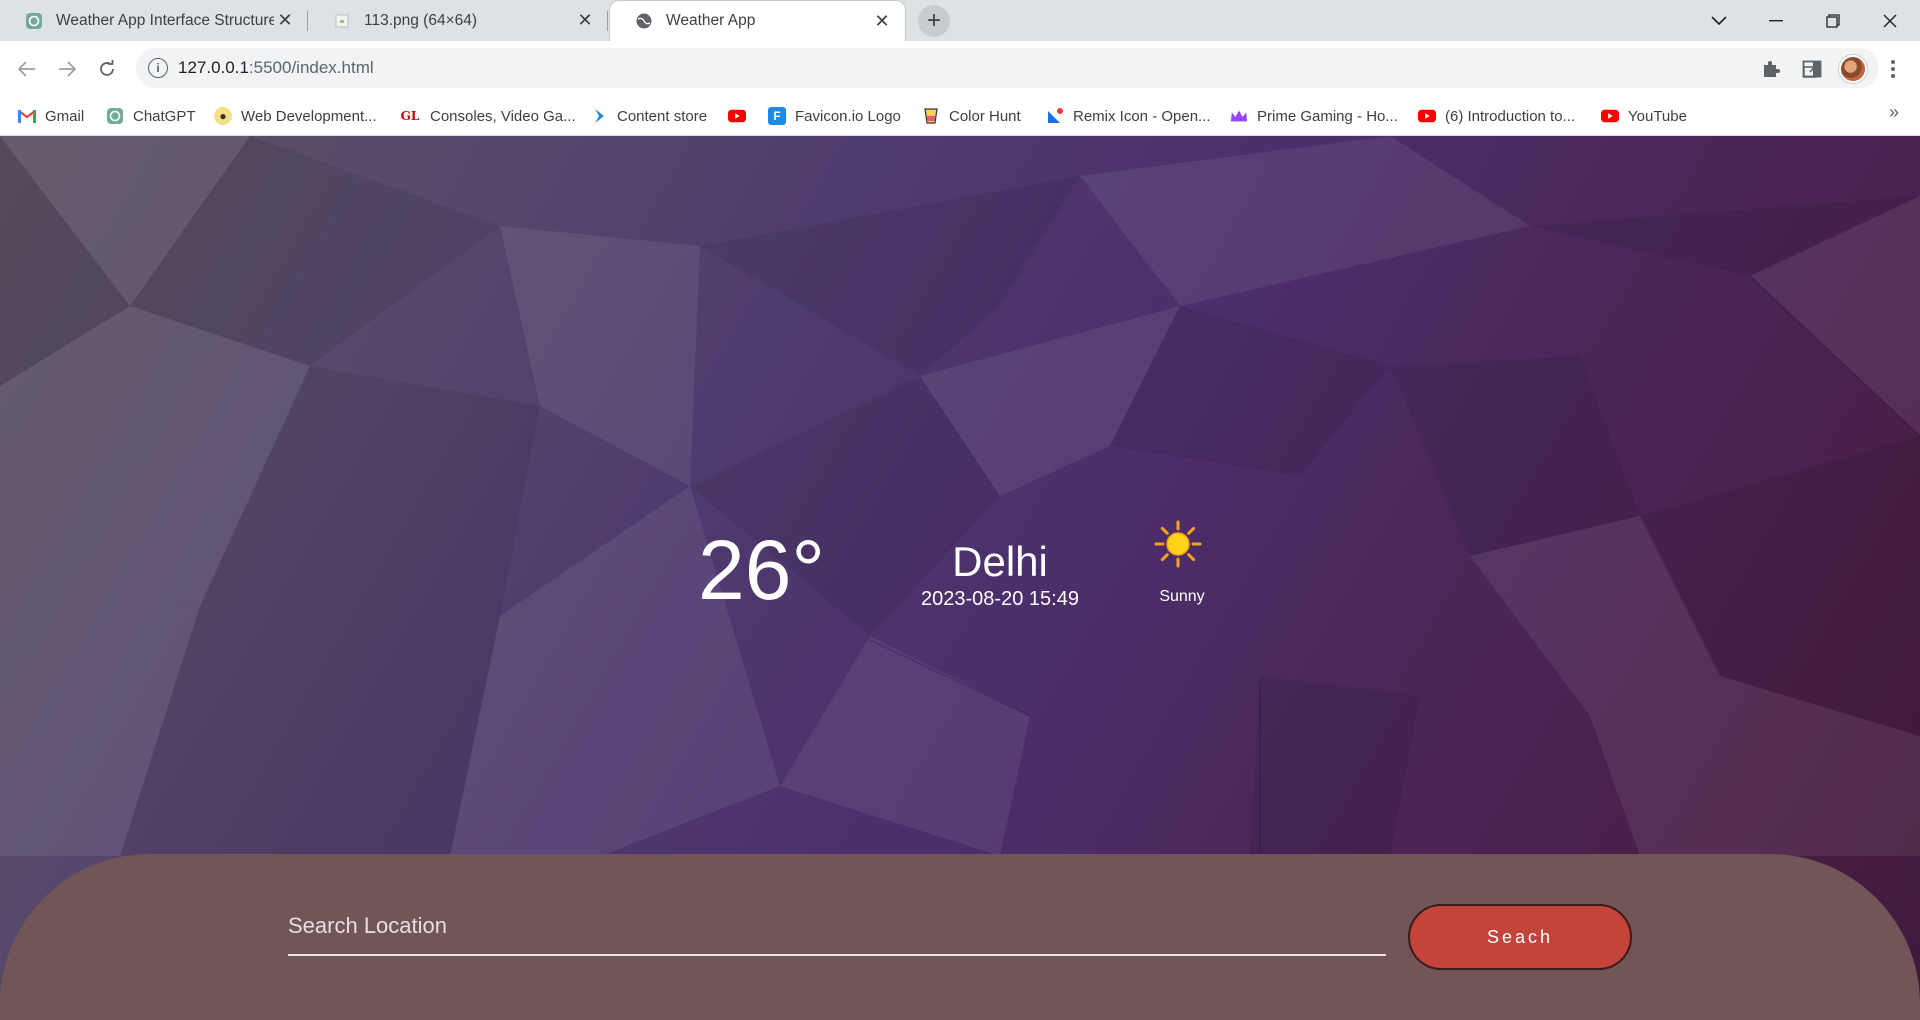  Describe the element at coordinates (757, 20) in the screenshot. I see `tab-weather-app: Weather App ✕` at that location.